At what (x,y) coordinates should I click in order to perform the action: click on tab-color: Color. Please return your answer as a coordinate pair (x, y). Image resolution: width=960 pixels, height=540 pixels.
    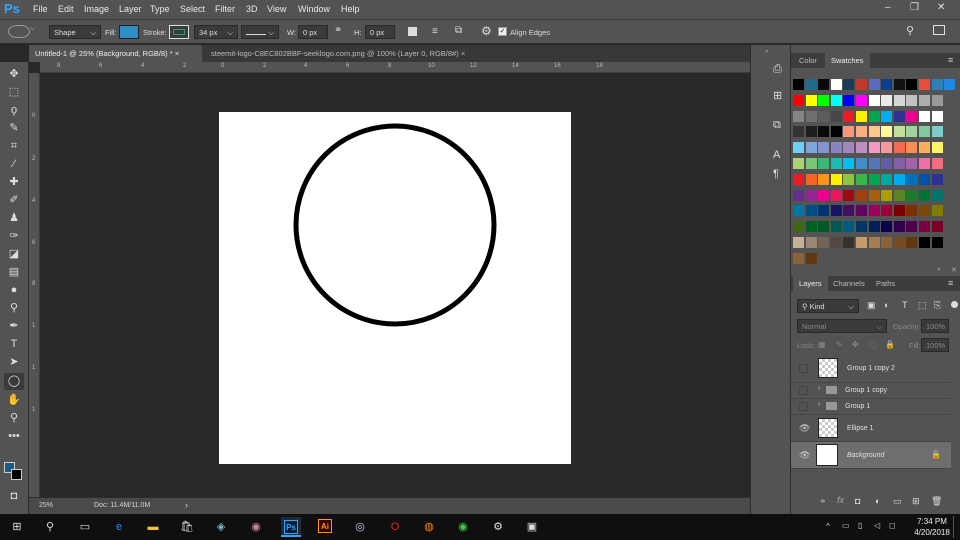
    Looking at the image, I should click on (808, 60).